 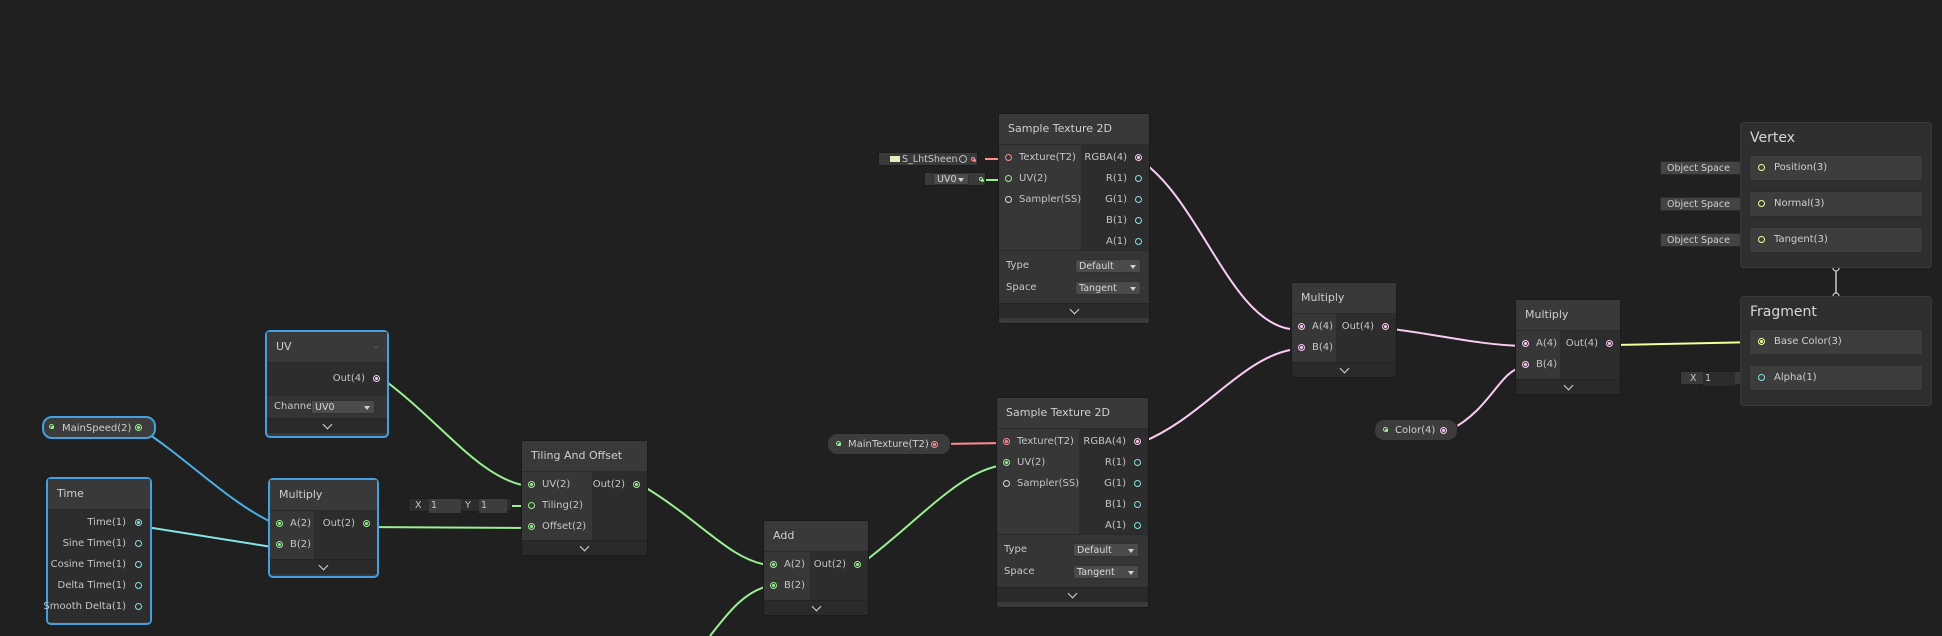 I want to click on texture-inline-input: S_LhtSheen, so click(x=928, y=159).